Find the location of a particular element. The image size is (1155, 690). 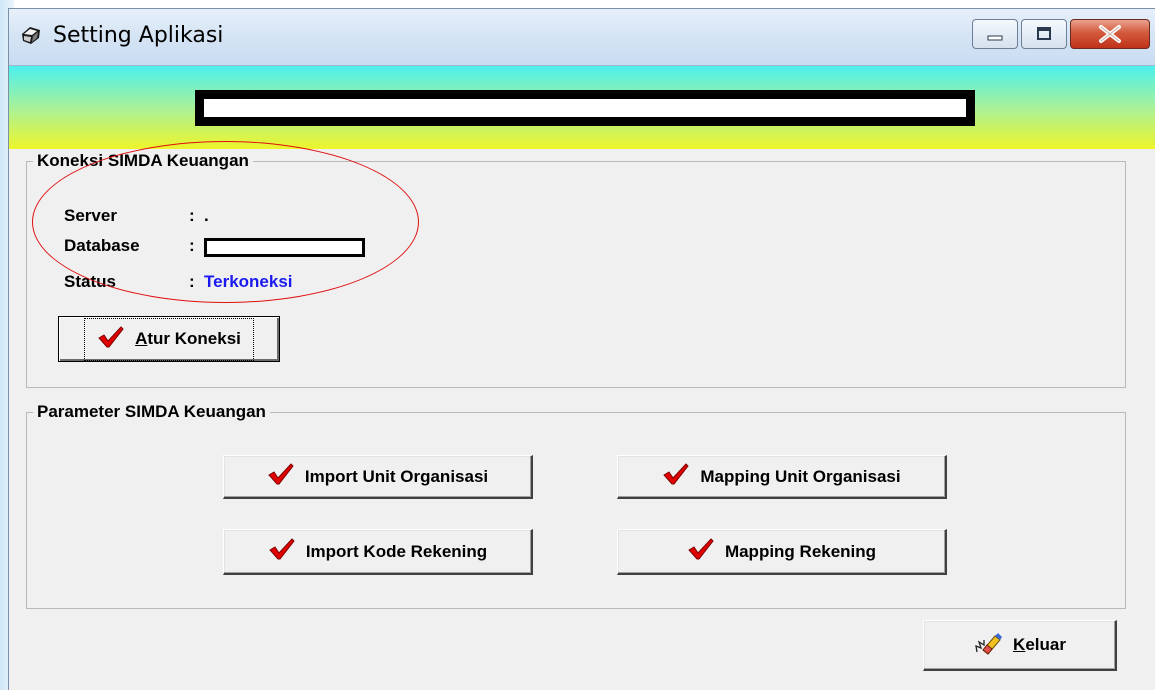

title-bar: Setting Aplikasi is located at coordinates (582, 37).